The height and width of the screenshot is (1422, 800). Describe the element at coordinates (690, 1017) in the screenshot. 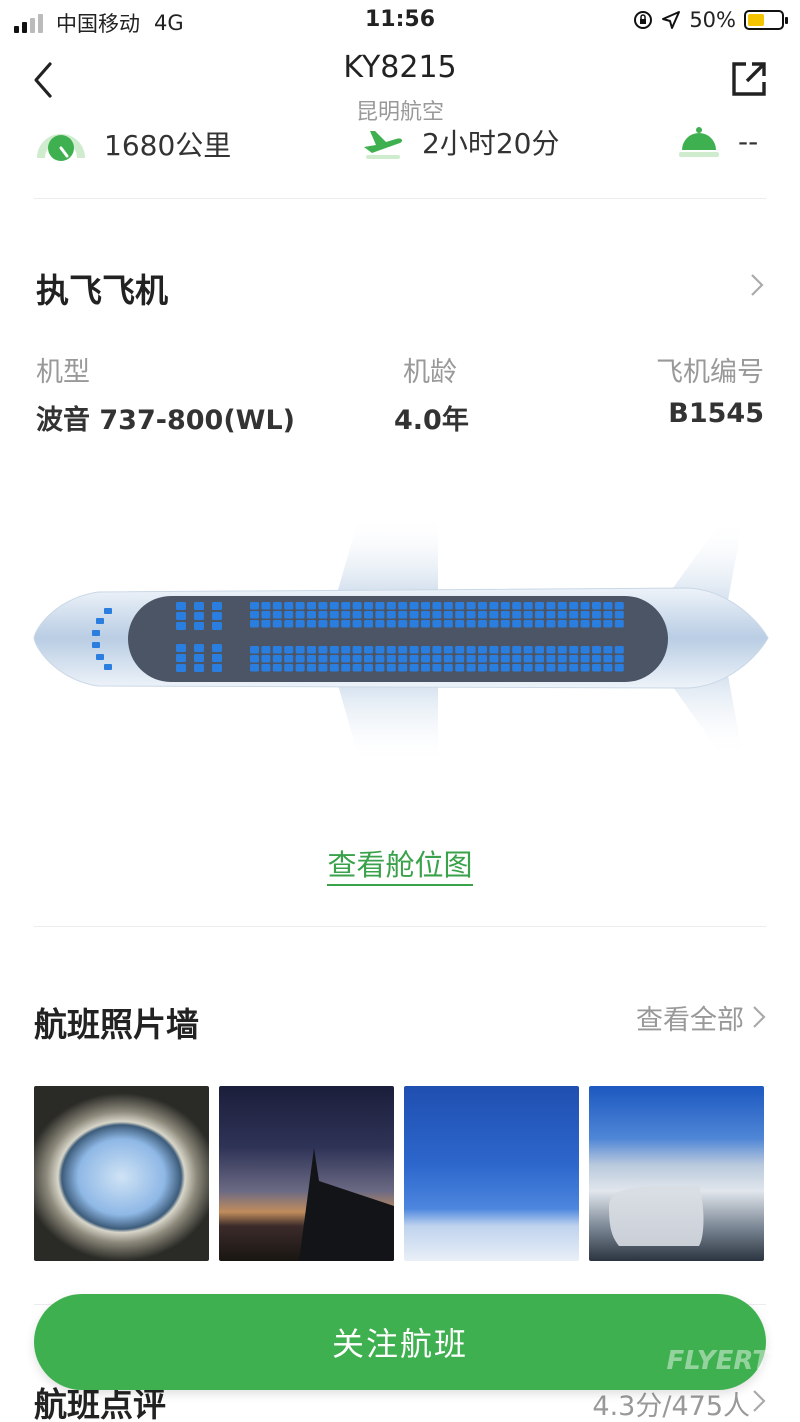

I see `view-all-link: 查看全部` at that location.